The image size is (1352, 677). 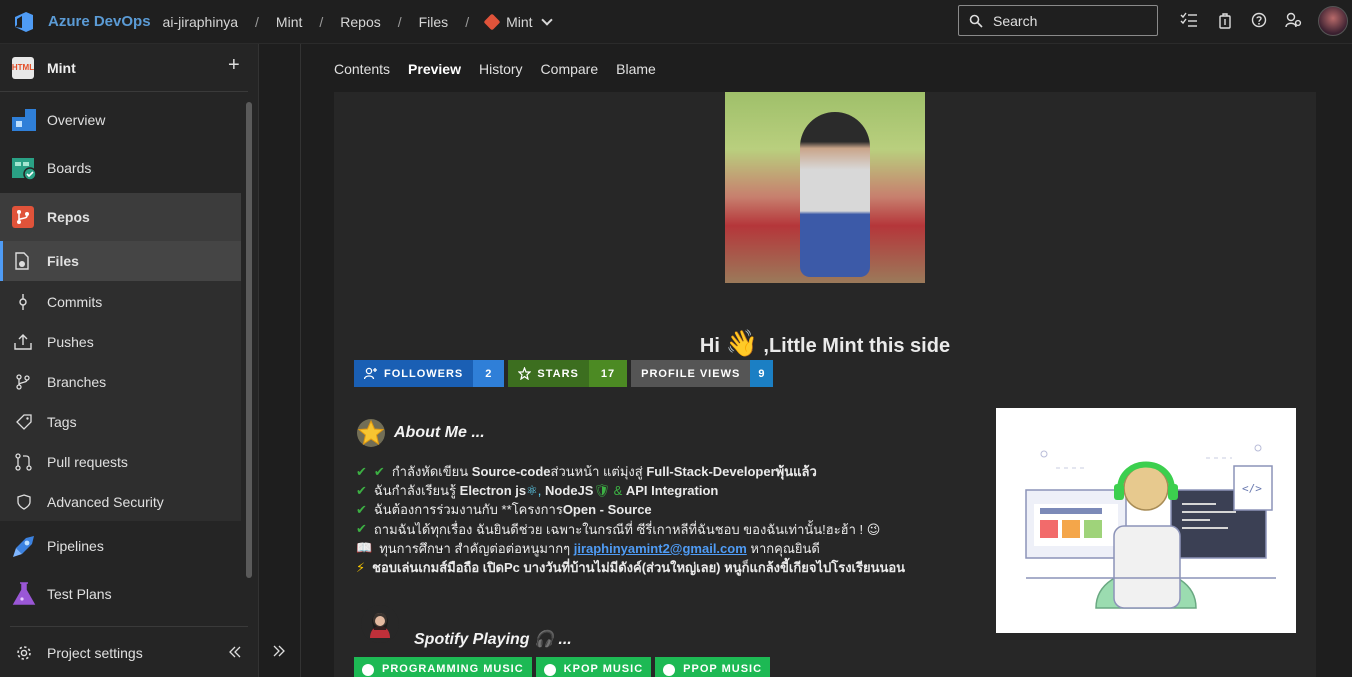 I want to click on sidebar-item-pull-requests: Pull requests, so click(x=120, y=462).